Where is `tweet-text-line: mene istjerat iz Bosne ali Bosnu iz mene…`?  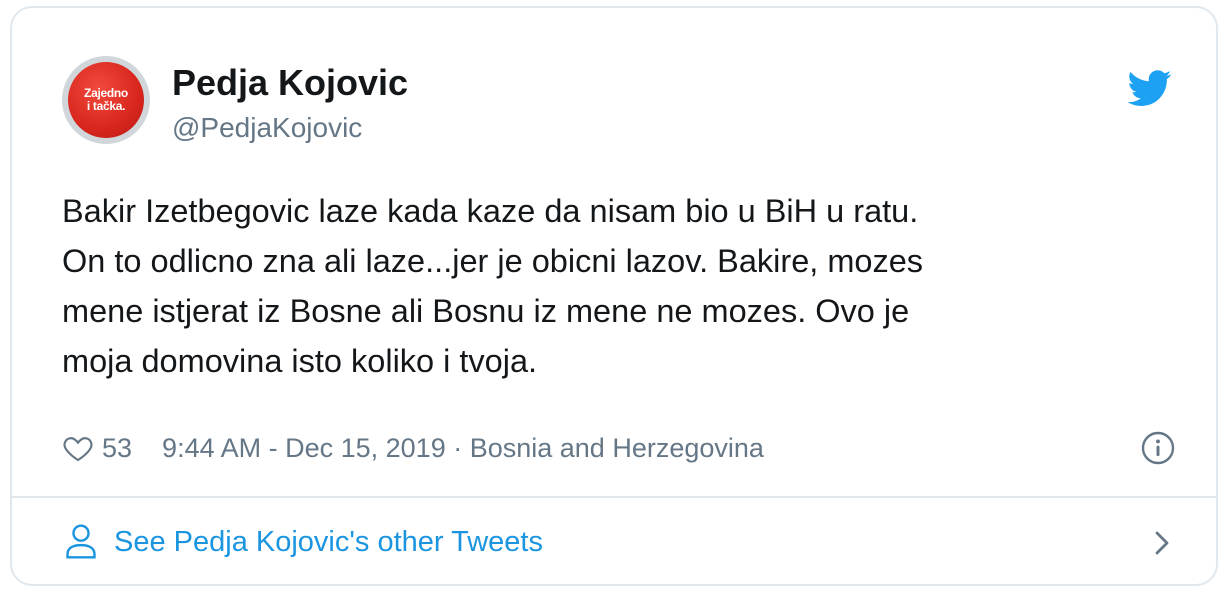 tweet-text-line: mene istjerat iz Bosne ali Bosnu iz mene… is located at coordinates (486, 311).